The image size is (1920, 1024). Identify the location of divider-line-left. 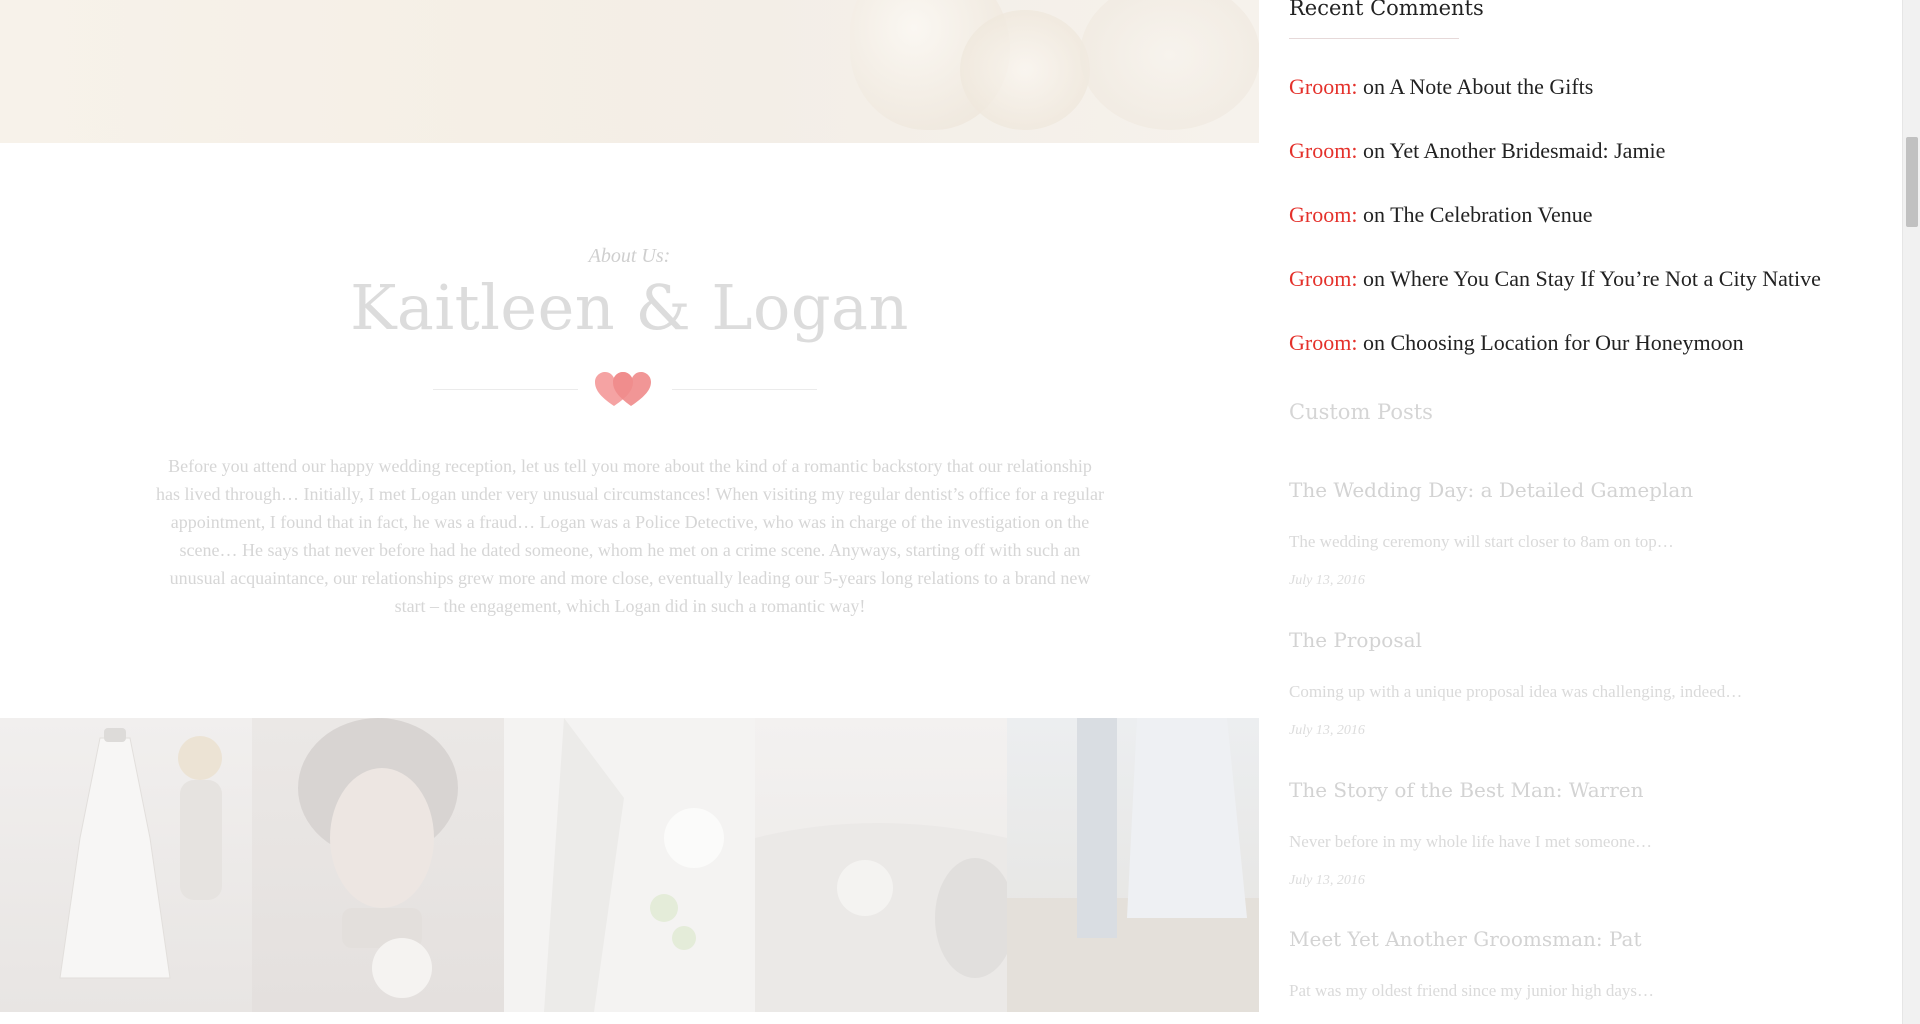
(505, 389).